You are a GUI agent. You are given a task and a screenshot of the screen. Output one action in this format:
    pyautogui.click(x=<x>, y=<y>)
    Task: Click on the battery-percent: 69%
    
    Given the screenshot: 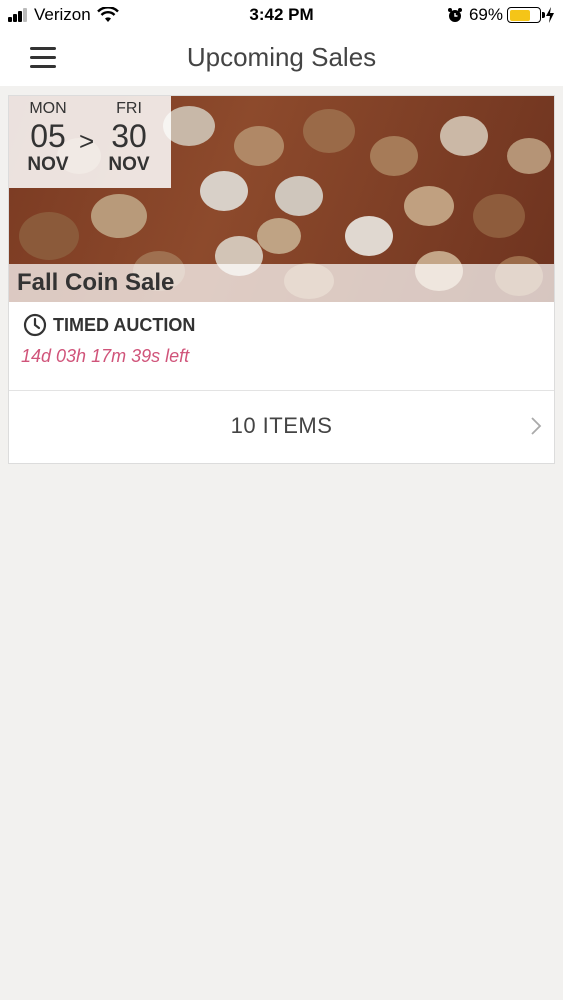 What is the action you would take?
    pyautogui.click(x=485, y=14)
    